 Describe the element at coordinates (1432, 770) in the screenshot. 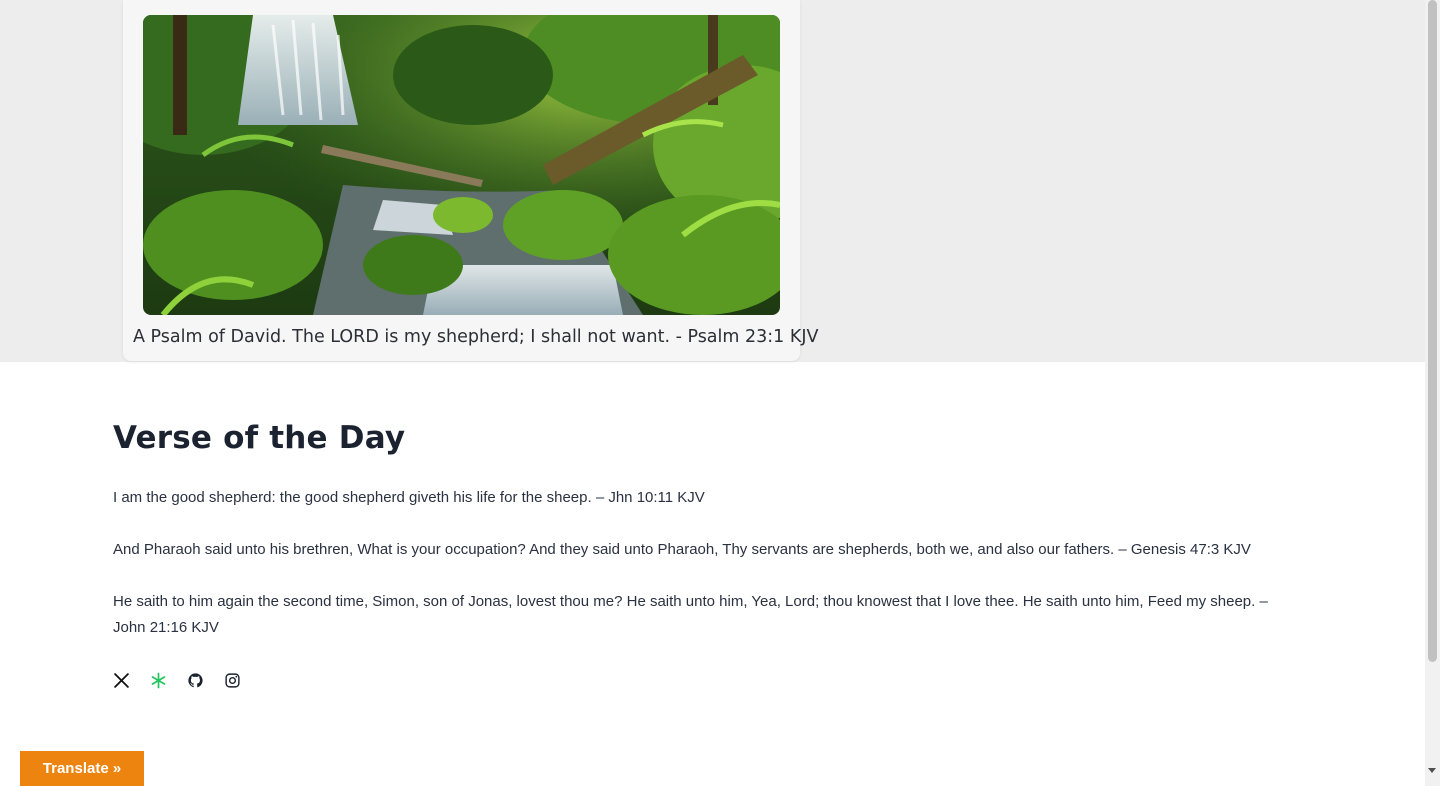

I see `scroll-down-arrow-icon` at that location.